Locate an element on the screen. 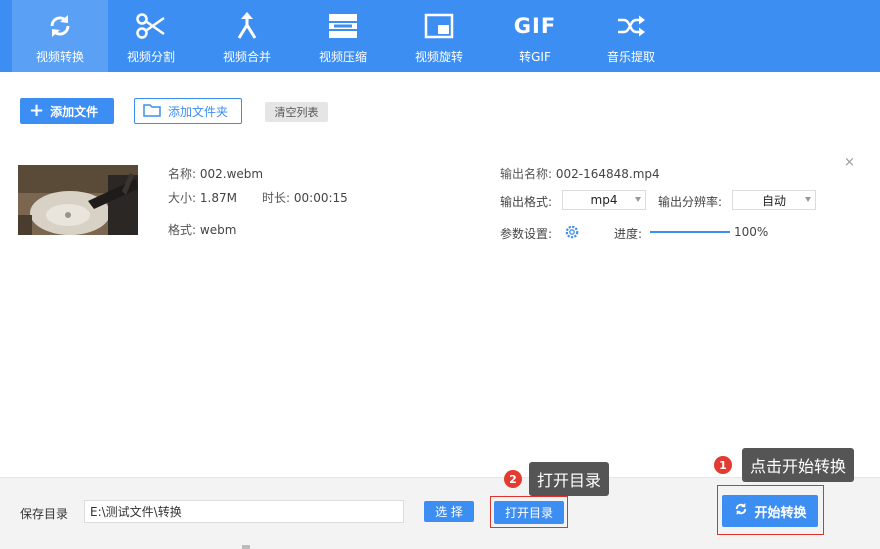  file-name-label: 名称: is located at coordinates (182, 174).